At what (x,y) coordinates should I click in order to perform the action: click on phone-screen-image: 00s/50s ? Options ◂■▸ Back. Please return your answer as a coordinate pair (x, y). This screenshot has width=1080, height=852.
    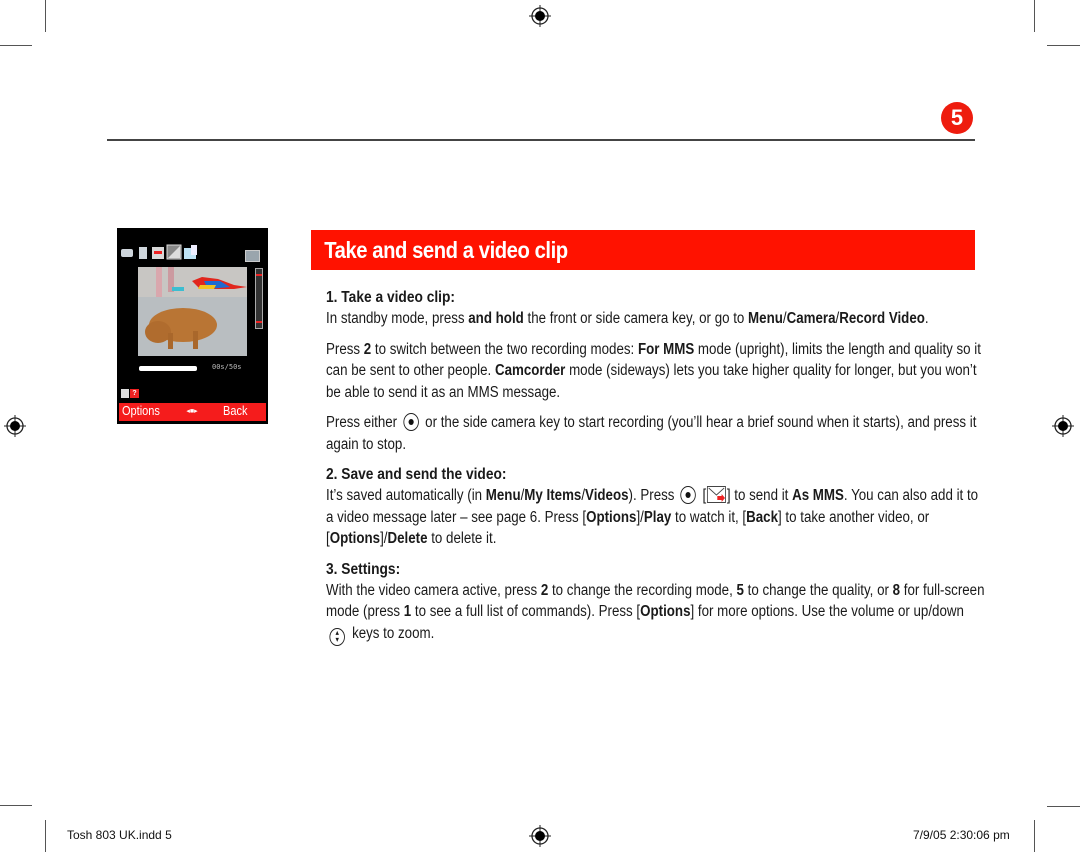
    Looking at the image, I should click on (192, 326).